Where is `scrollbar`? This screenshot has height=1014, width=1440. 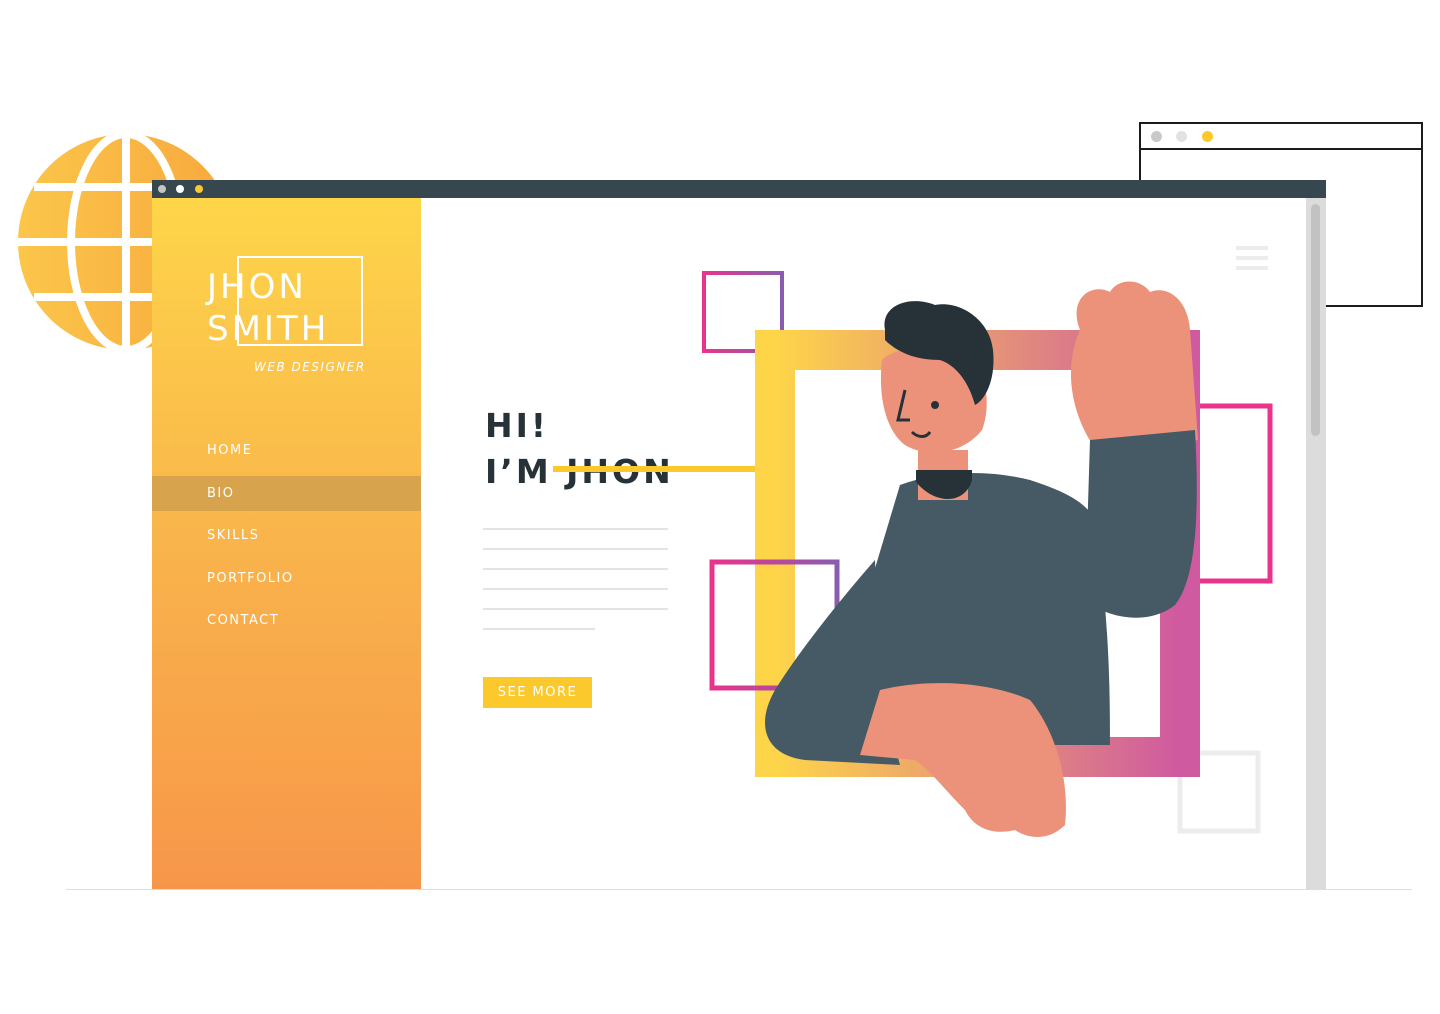
scrollbar is located at coordinates (1316, 544).